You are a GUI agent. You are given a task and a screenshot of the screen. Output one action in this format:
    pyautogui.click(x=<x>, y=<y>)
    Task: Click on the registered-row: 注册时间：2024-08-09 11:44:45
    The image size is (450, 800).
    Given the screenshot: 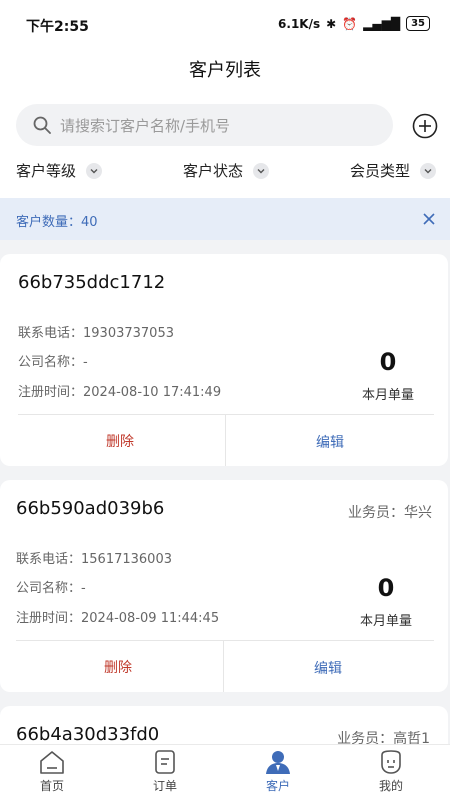 What is the action you would take?
    pyautogui.click(x=117, y=616)
    